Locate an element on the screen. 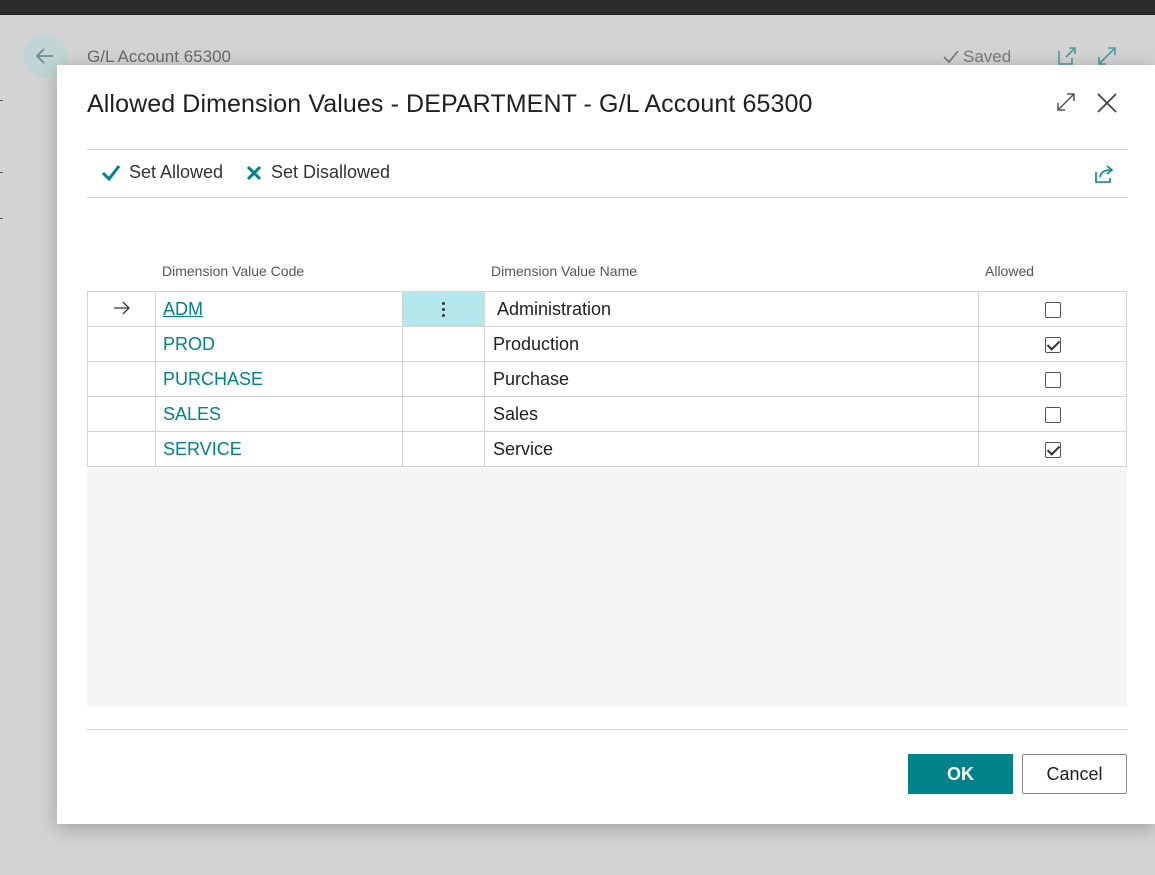 The width and height of the screenshot is (1155, 875). dimension-value-name-cell: Production is located at coordinates (731, 344).